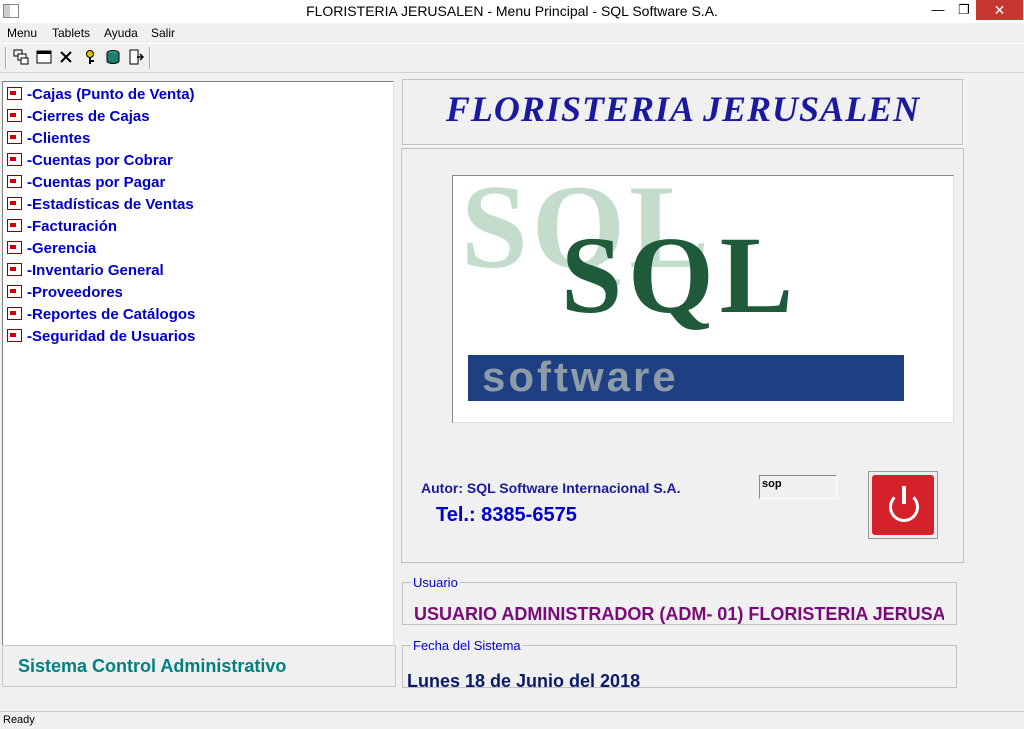  I want to click on sidebar-item-inventario: -Inventario General, so click(85, 272).